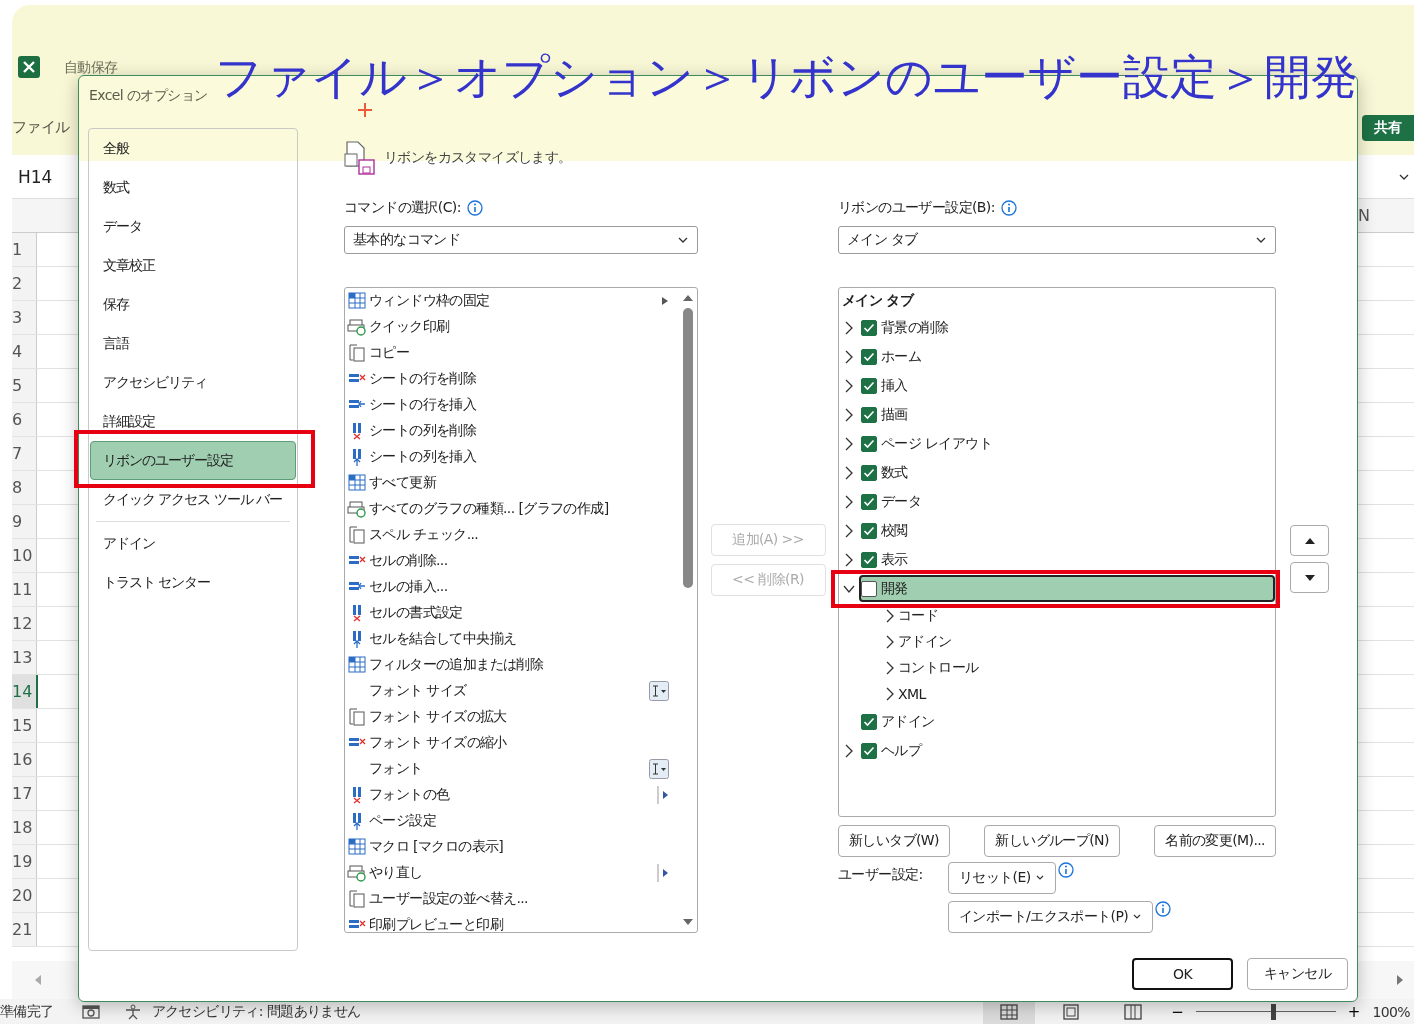  Describe the element at coordinates (41, 127) in the screenshot. I see `ribbon-tab: ファイル` at that location.